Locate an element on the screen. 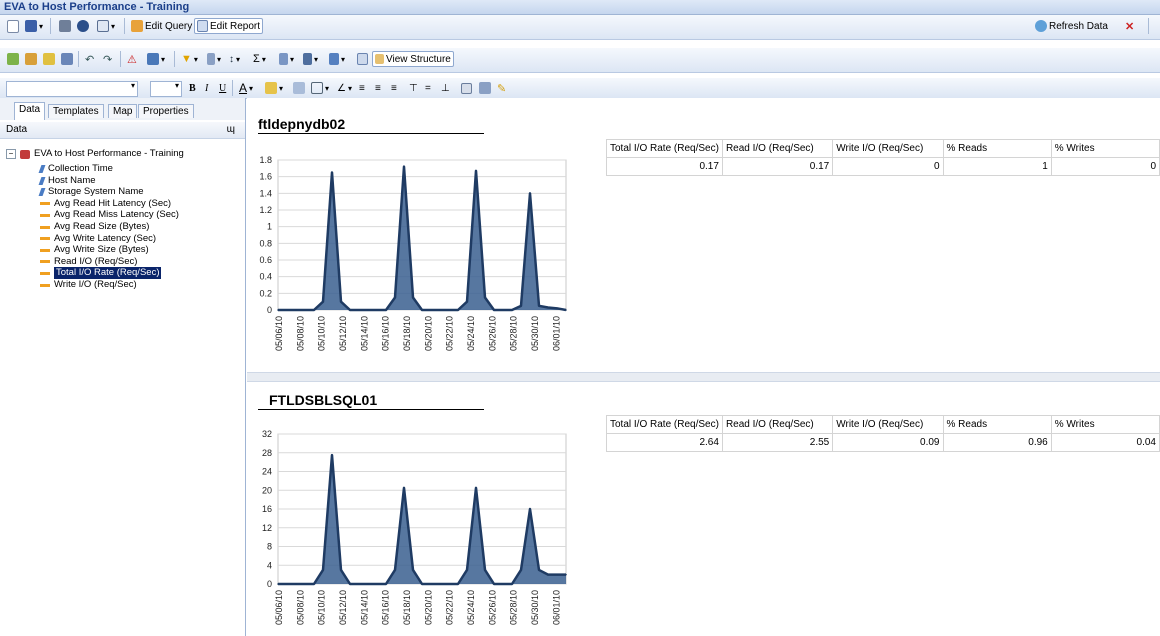 This screenshot has width=1160, height=636. universe-icon is located at coordinates (25, 154).